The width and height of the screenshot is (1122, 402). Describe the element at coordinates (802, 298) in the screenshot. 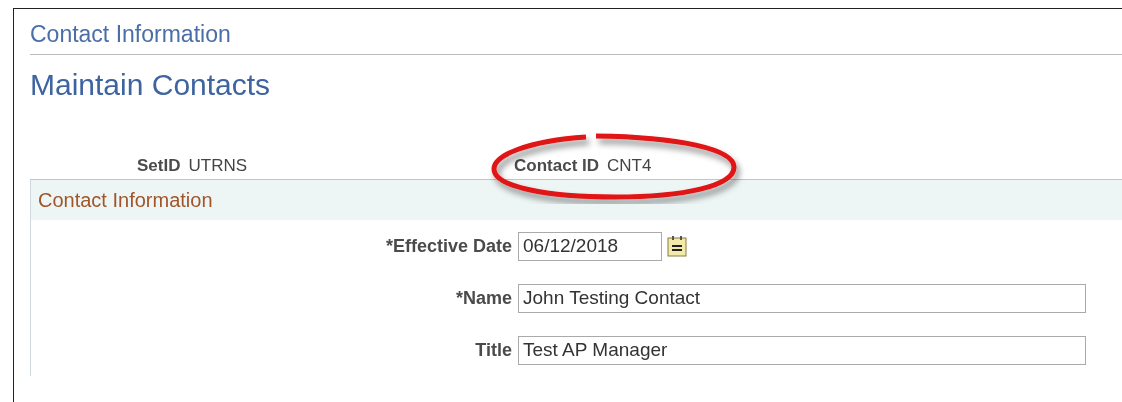

I see `text-field: John Testing Contact` at that location.